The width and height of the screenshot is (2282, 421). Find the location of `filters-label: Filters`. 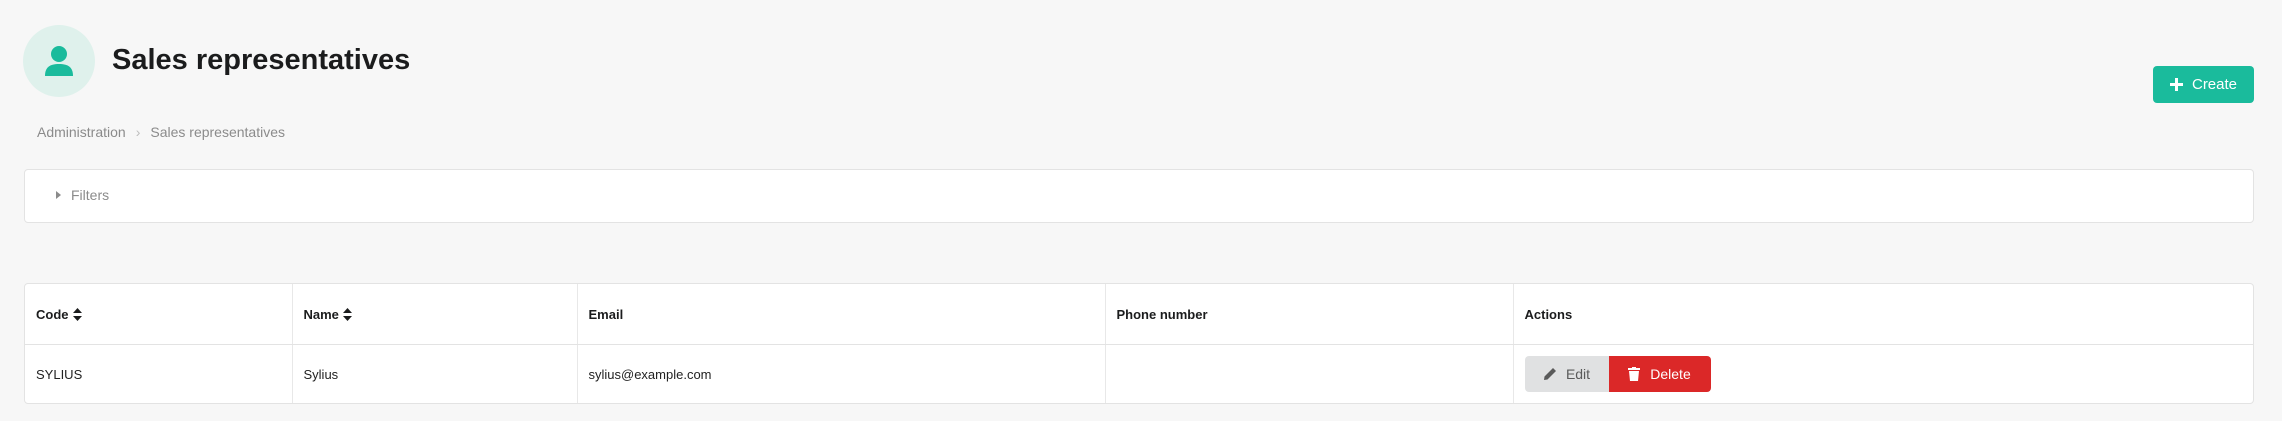

filters-label: Filters is located at coordinates (90, 195).